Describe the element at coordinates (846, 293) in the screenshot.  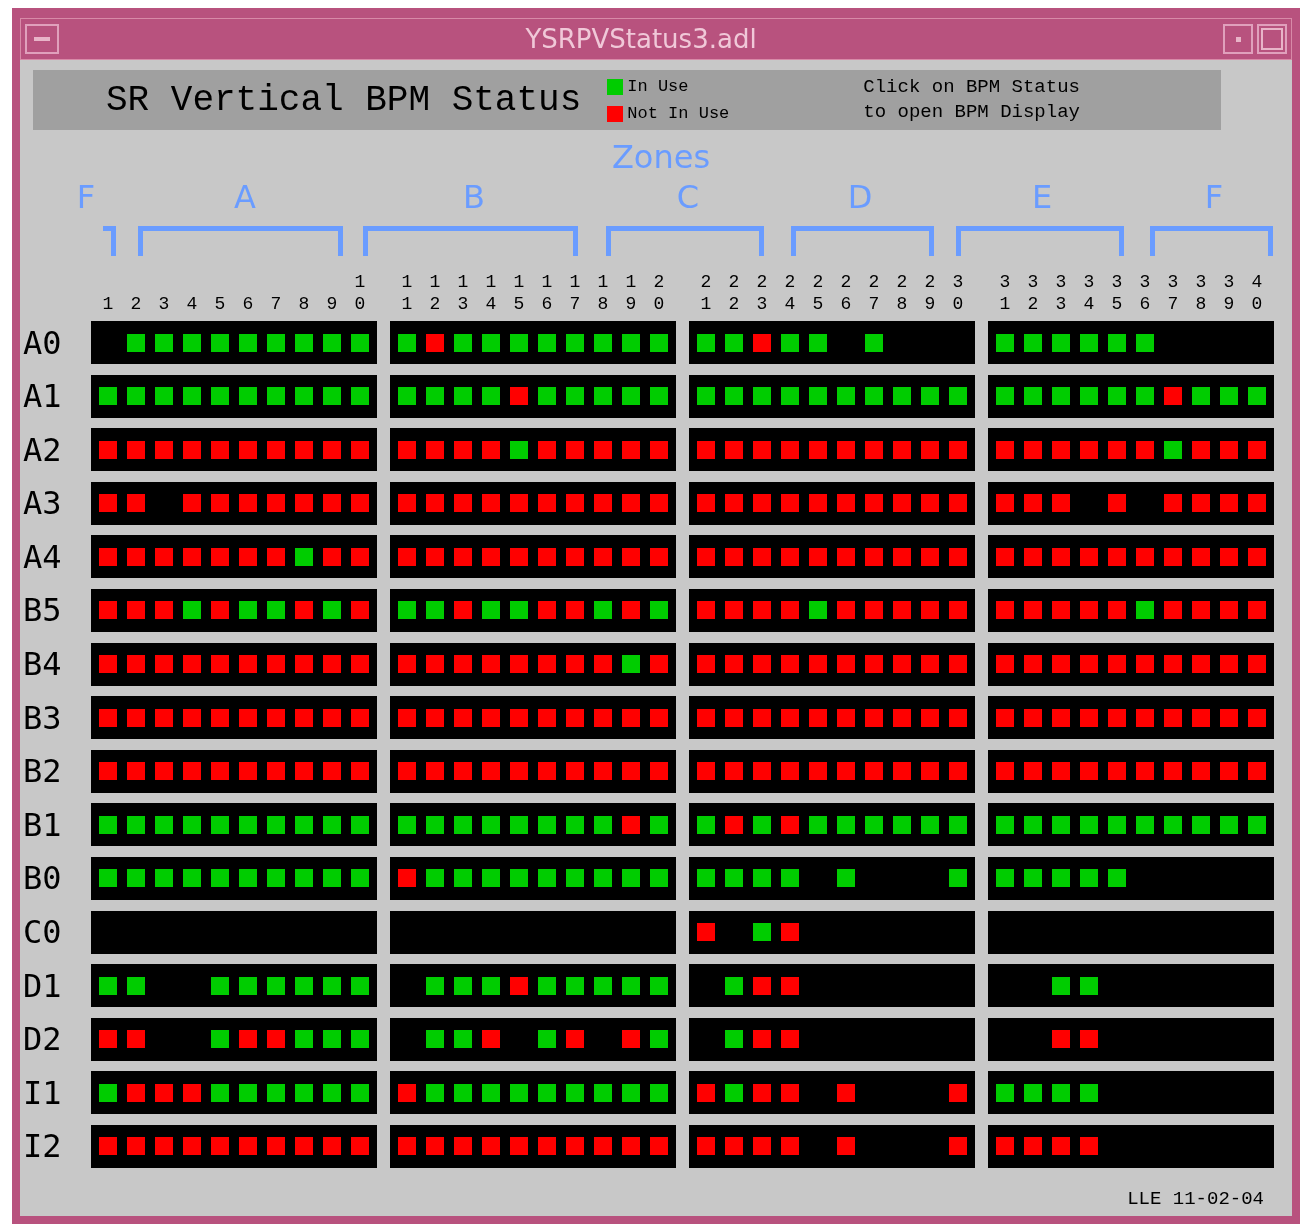
I see `sector-number: 26` at that location.